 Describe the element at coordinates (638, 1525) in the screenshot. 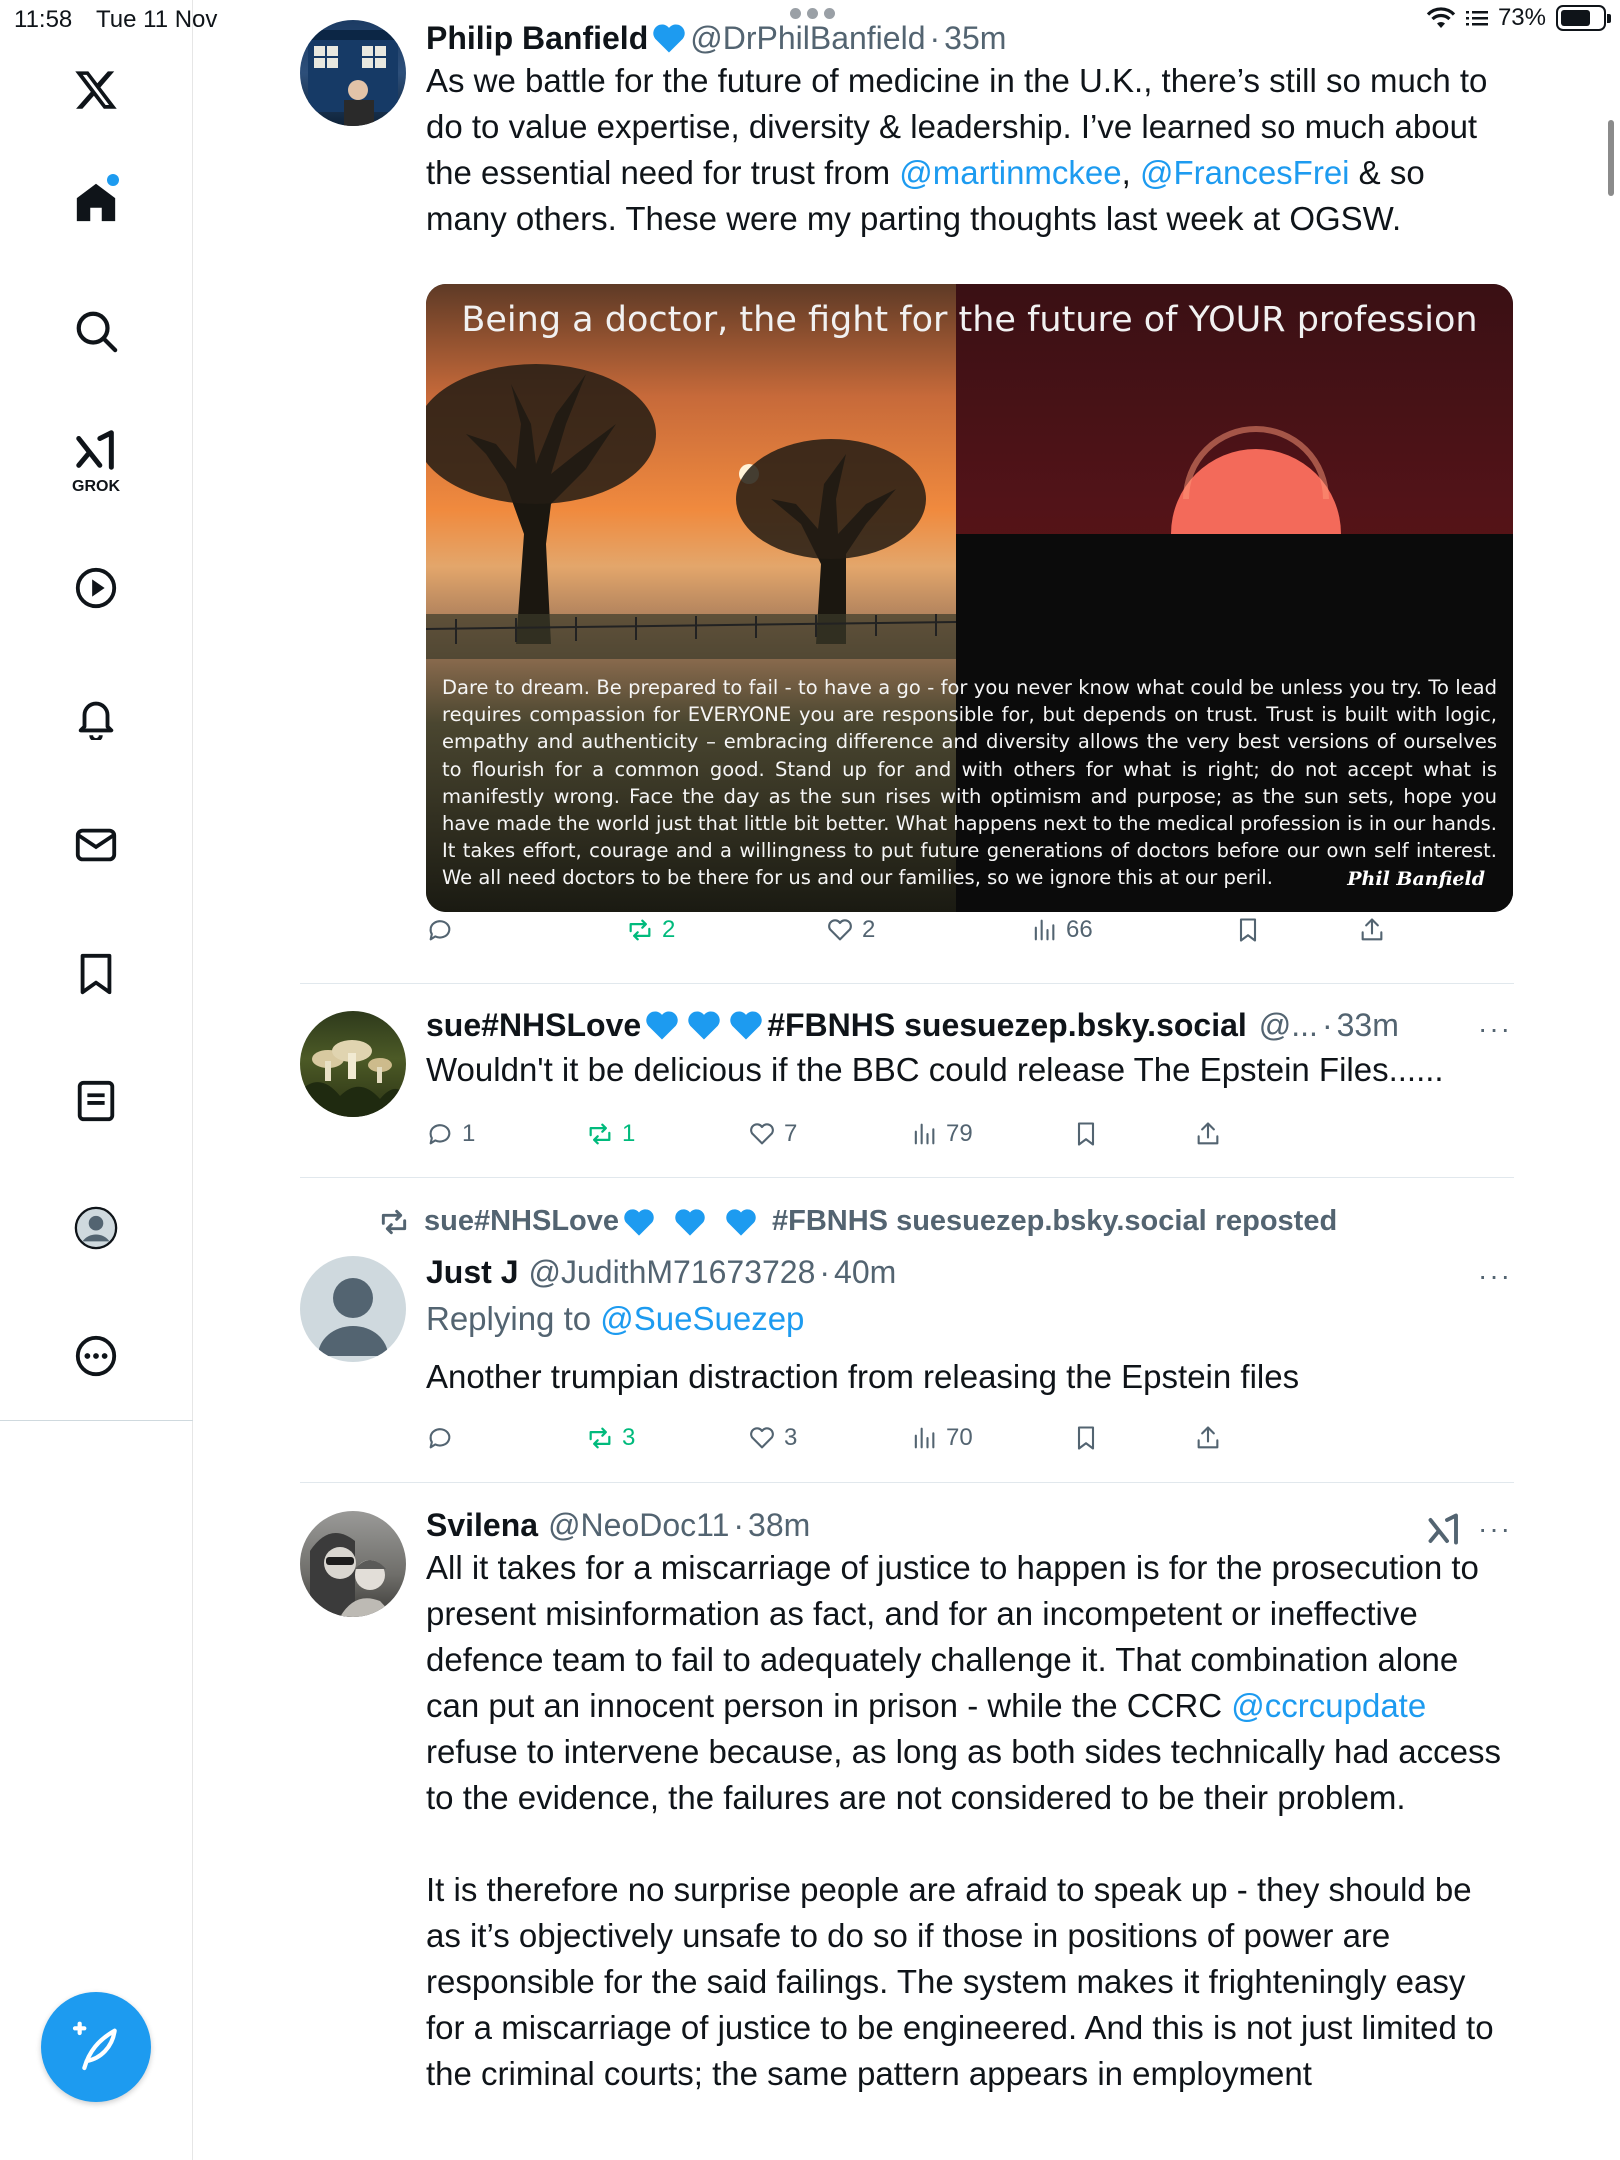

I see `author-handle: @NeoDoc11` at that location.